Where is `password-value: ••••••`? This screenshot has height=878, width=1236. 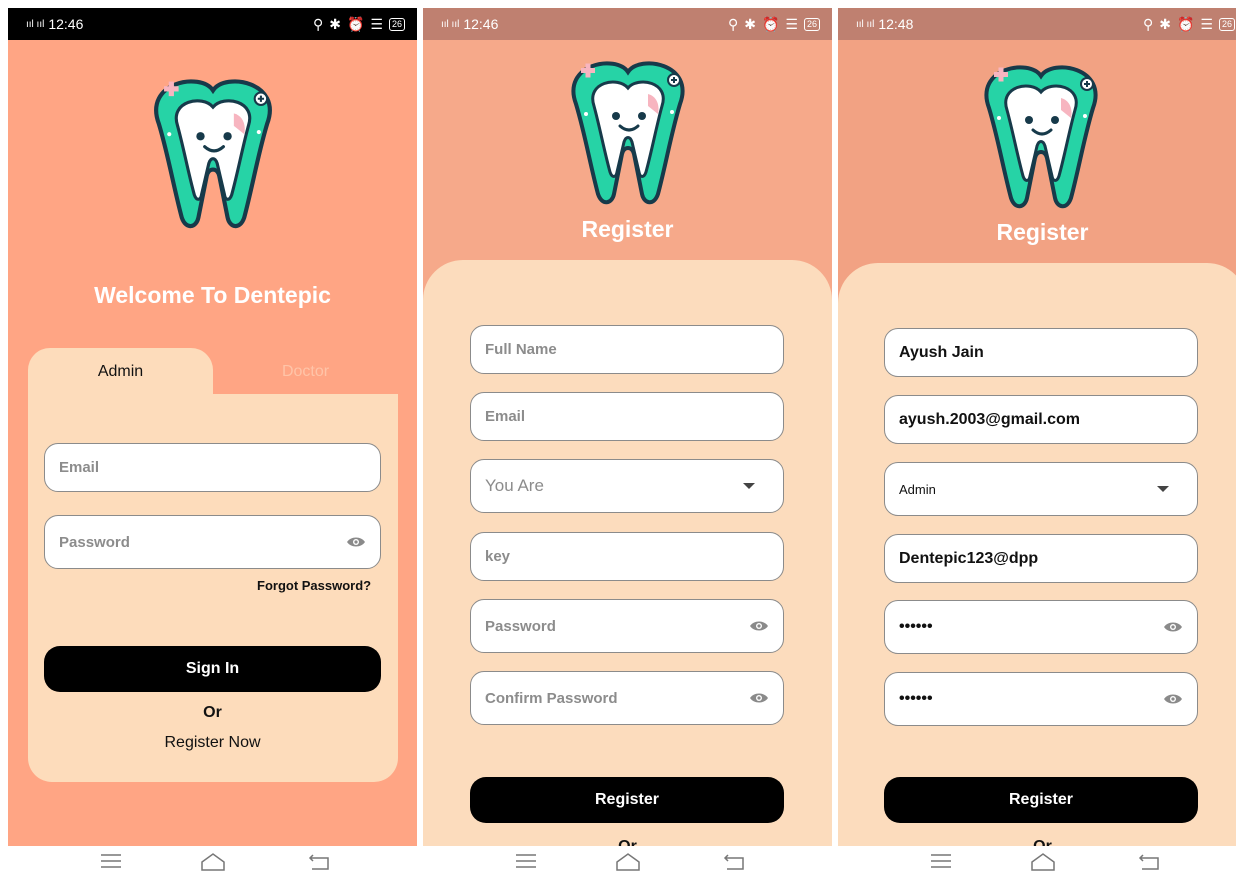
password-value: •••••• is located at coordinates (916, 626).